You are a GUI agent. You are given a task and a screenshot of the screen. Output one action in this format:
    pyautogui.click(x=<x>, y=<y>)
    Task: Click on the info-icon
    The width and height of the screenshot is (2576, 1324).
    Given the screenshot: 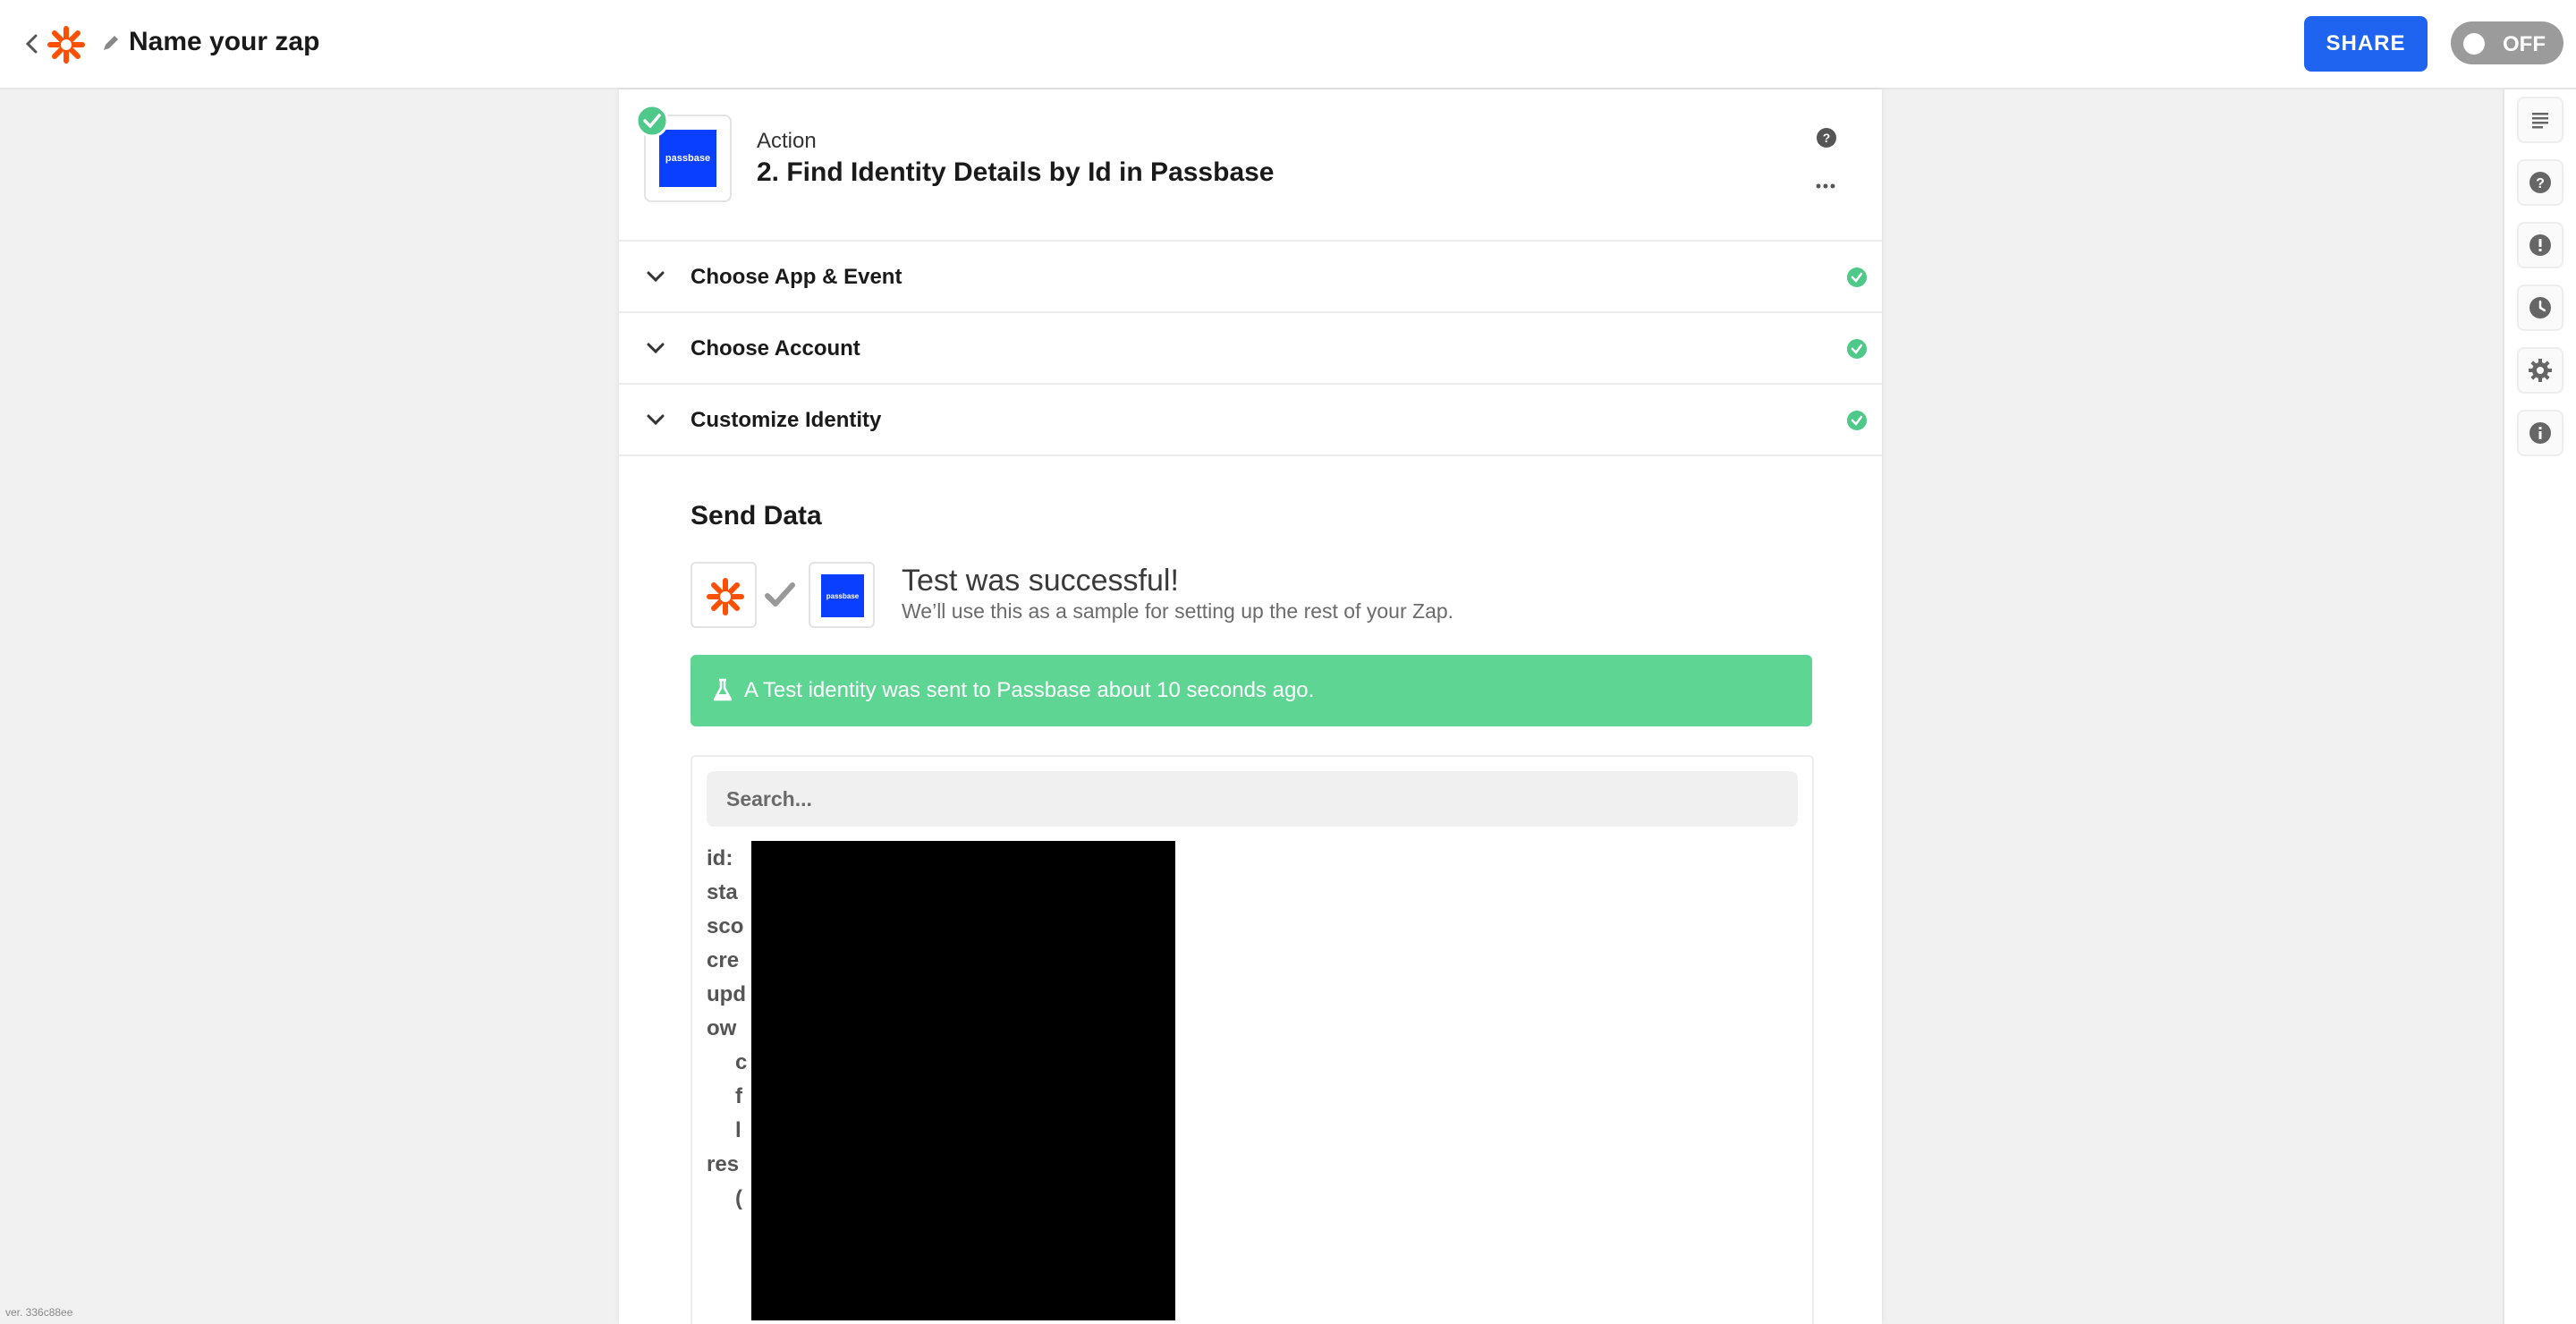 What is the action you would take?
    pyautogui.click(x=2540, y=433)
    